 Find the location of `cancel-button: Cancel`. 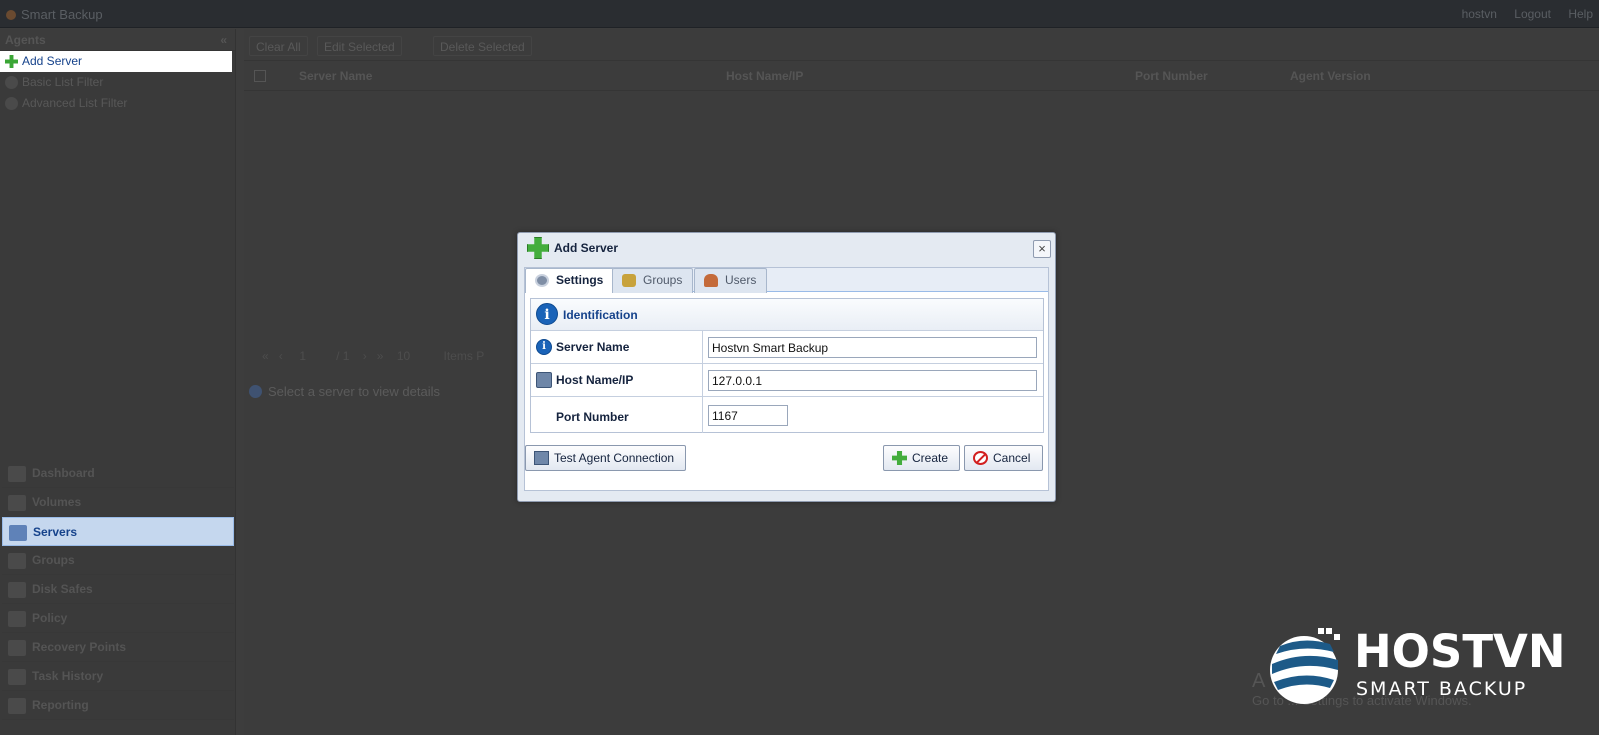

cancel-button: Cancel is located at coordinates (1003, 458).